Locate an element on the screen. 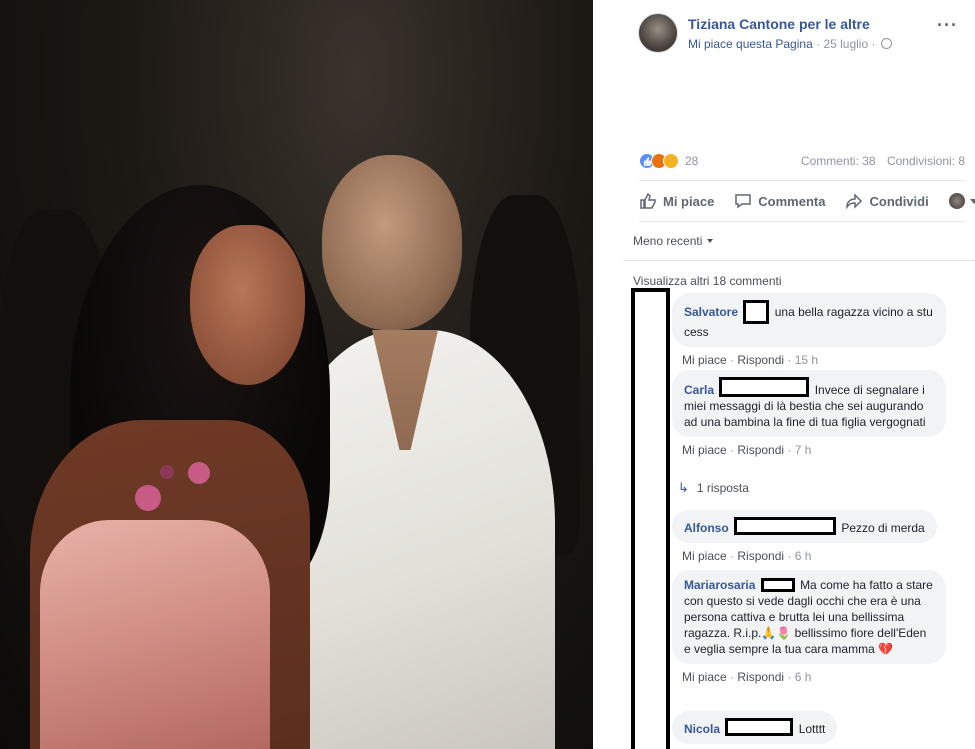 The height and width of the screenshot is (749, 975). divider is located at coordinates (799, 260).